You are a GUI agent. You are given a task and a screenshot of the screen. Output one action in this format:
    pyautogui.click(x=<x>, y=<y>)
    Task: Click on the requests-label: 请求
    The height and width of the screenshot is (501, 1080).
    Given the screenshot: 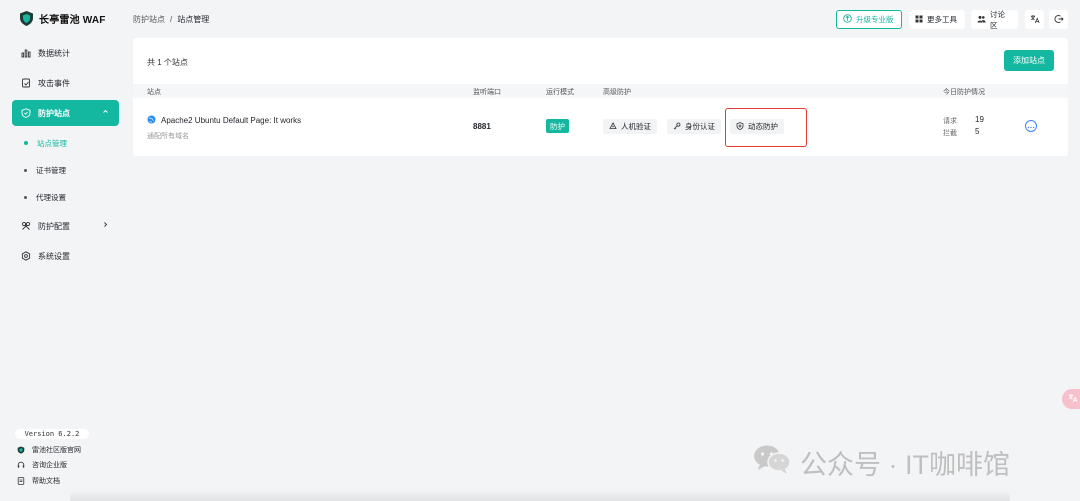 What is the action you would take?
    pyautogui.click(x=950, y=121)
    